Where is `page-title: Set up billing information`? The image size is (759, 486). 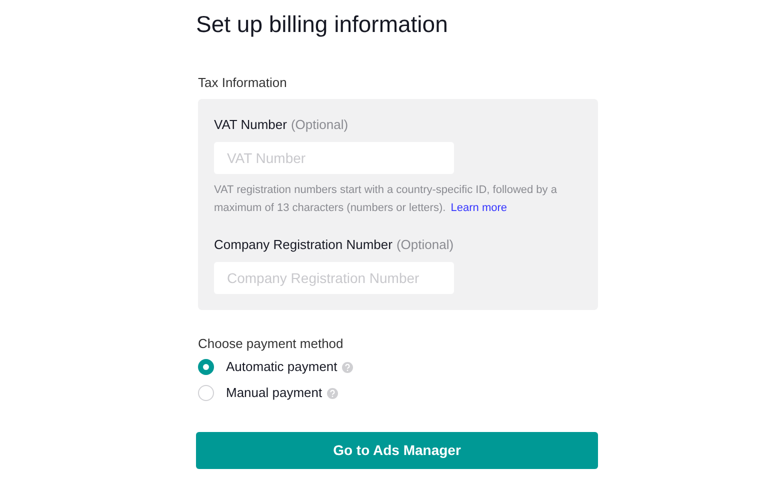
page-title: Set up billing information is located at coordinates (322, 24).